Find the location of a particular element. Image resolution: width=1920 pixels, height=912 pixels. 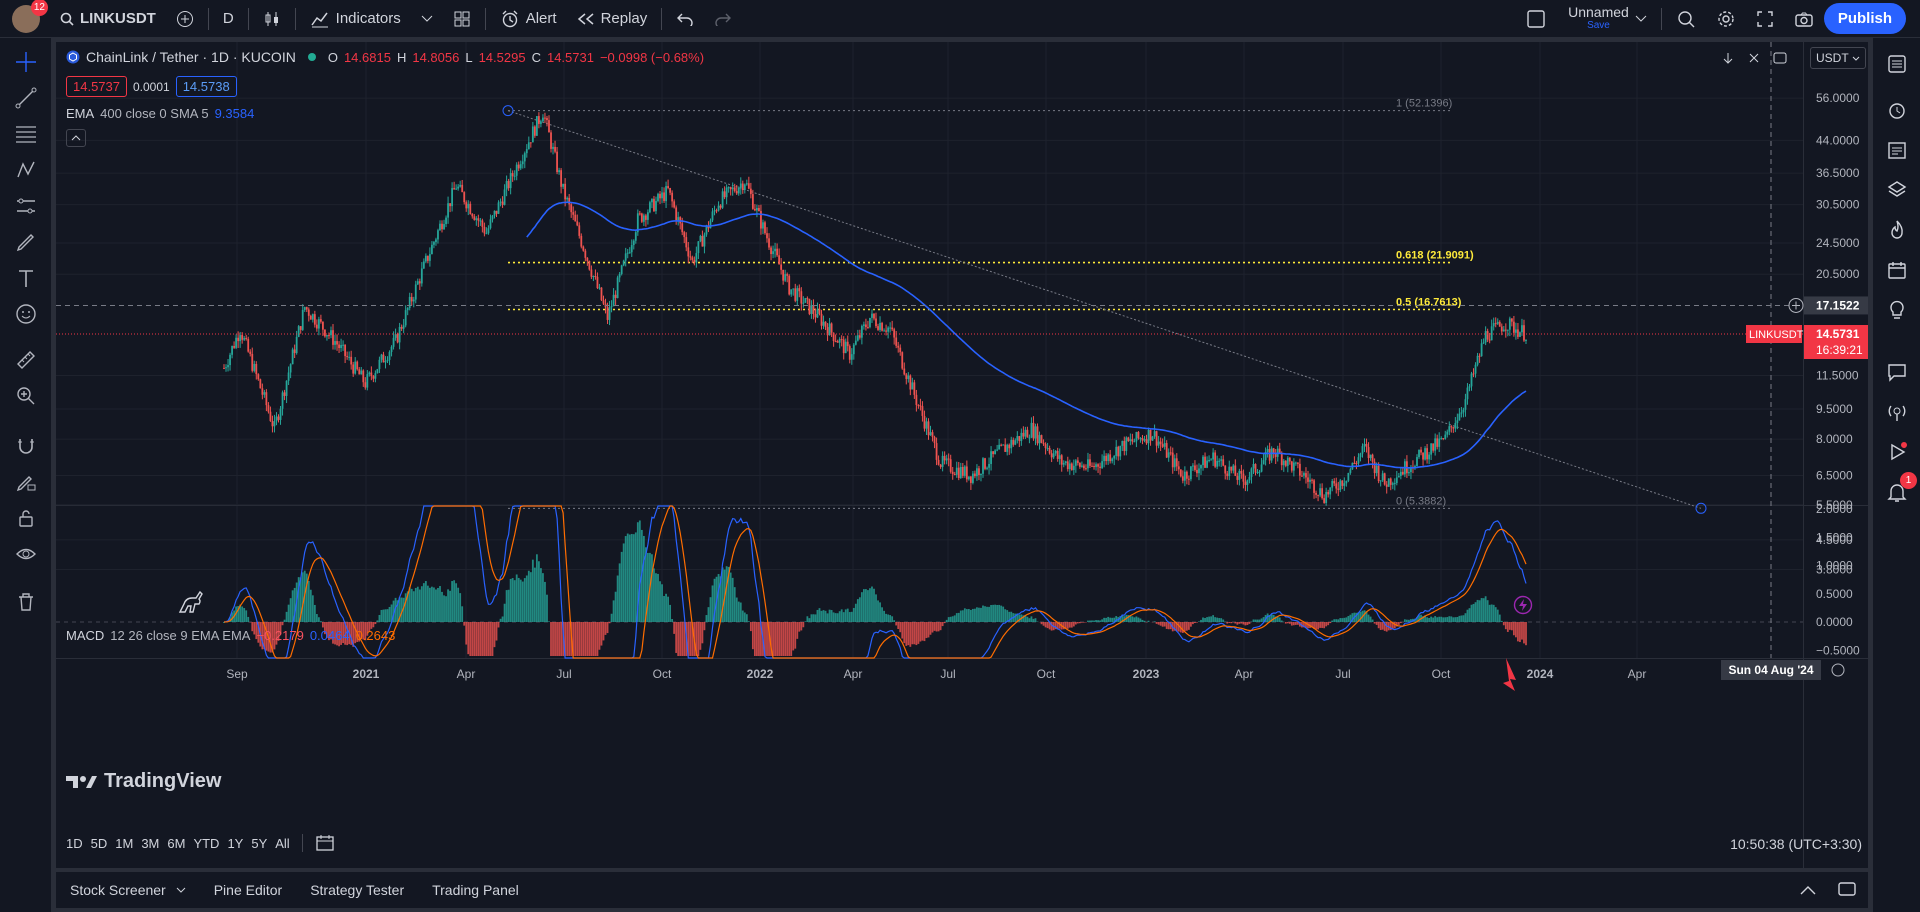

maximize-panel-button is located at coordinates (1847, 890).